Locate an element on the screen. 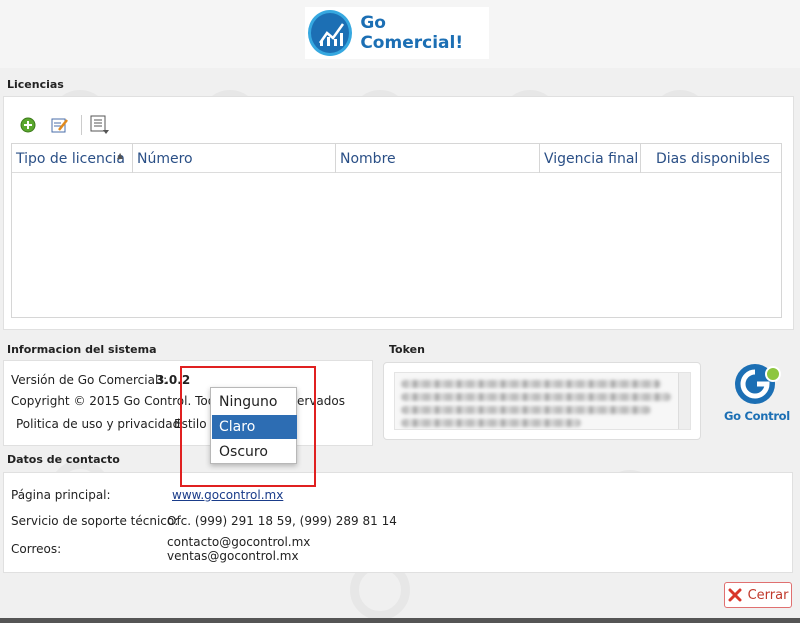 This screenshot has width=800, height=623. section-title-token: Token is located at coordinates (407, 349).